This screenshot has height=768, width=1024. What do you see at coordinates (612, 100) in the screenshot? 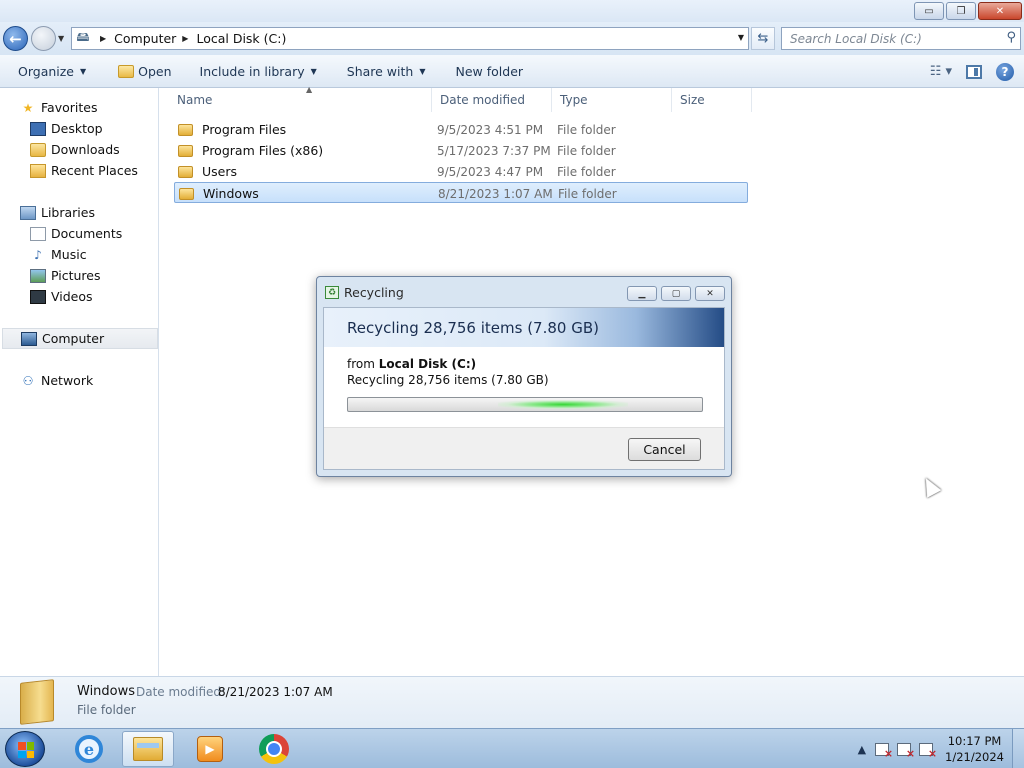
I see `column-header-type: Type` at bounding box center [612, 100].